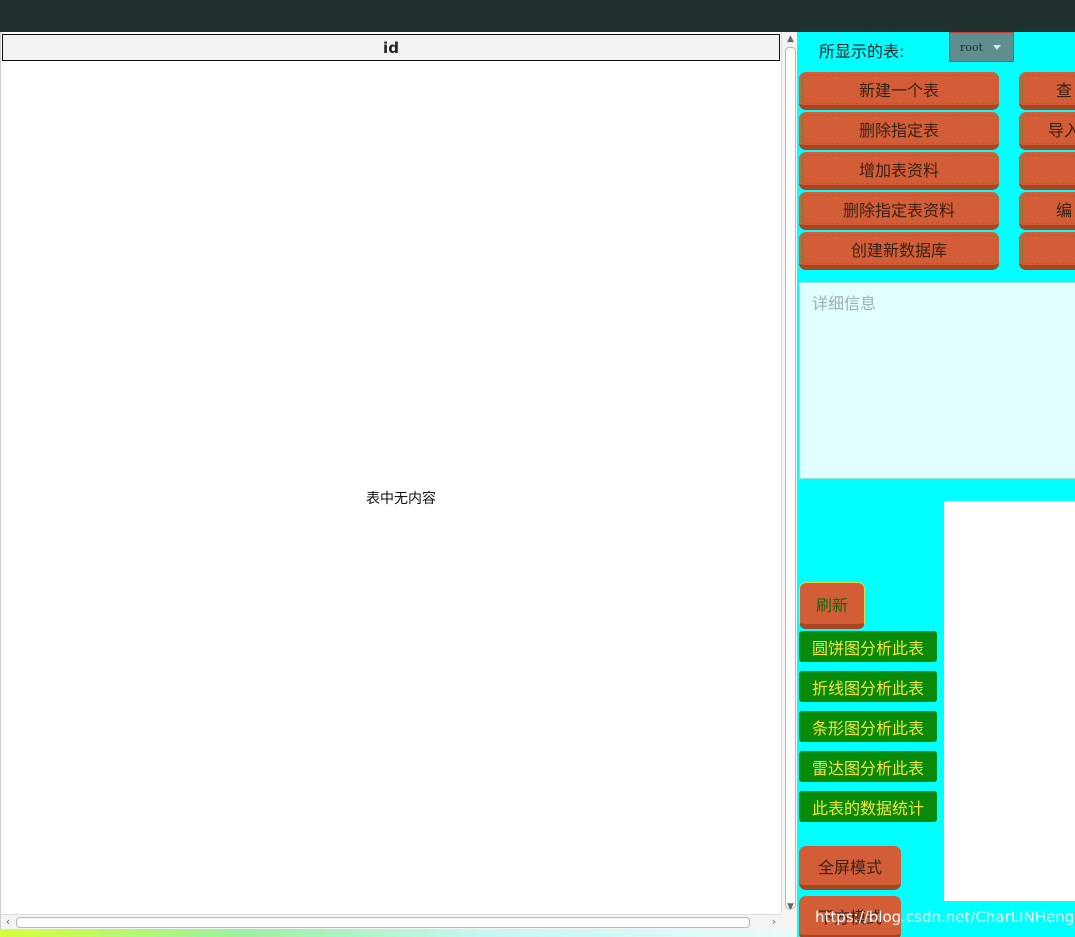 The height and width of the screenshot is (937, 1075). Describe the element at coordinates (1064, 210) in the screenshot. I see `edit-label: 编` at that location.